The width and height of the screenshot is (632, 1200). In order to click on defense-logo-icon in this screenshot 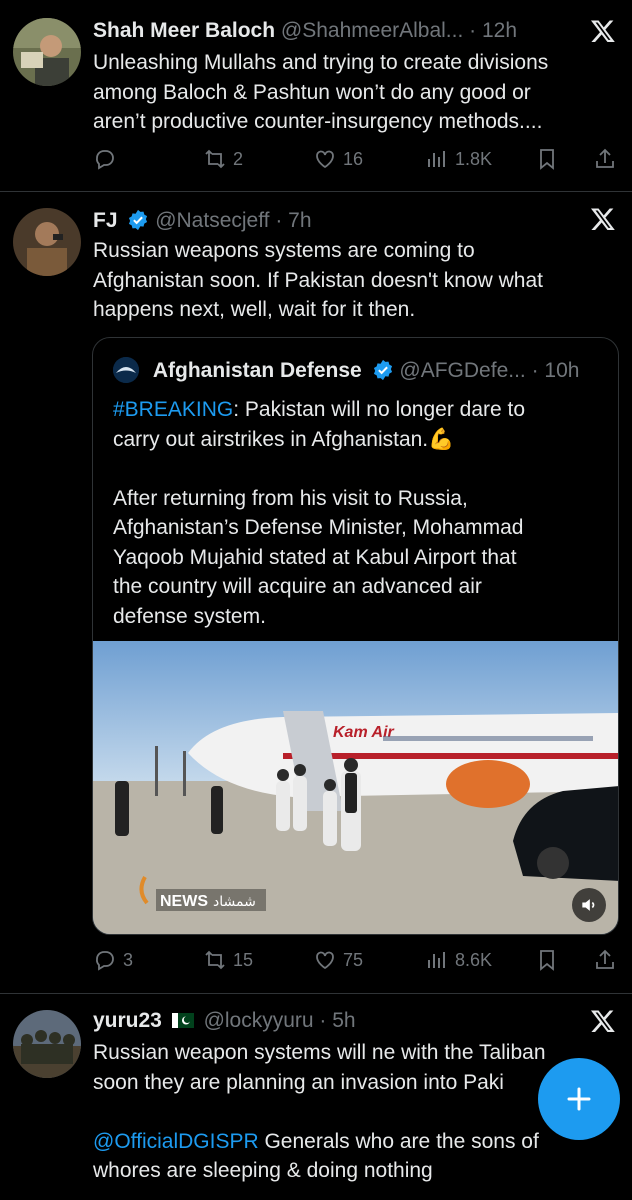, I will do `click(126, 370)`.